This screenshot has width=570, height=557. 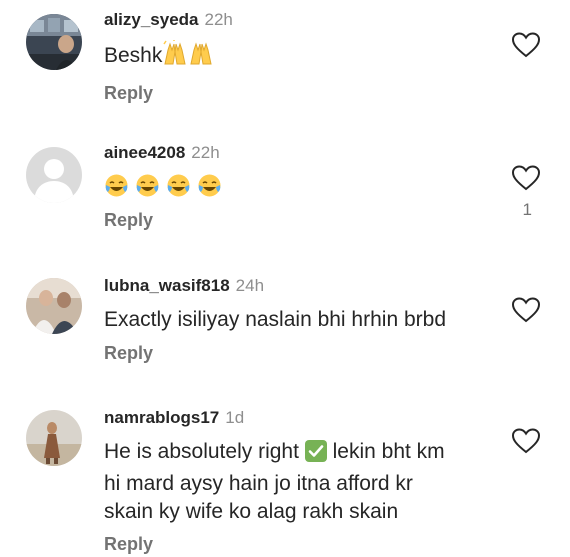 I want to click on comment-text-content: Beshk, so click(x=133, y=55).